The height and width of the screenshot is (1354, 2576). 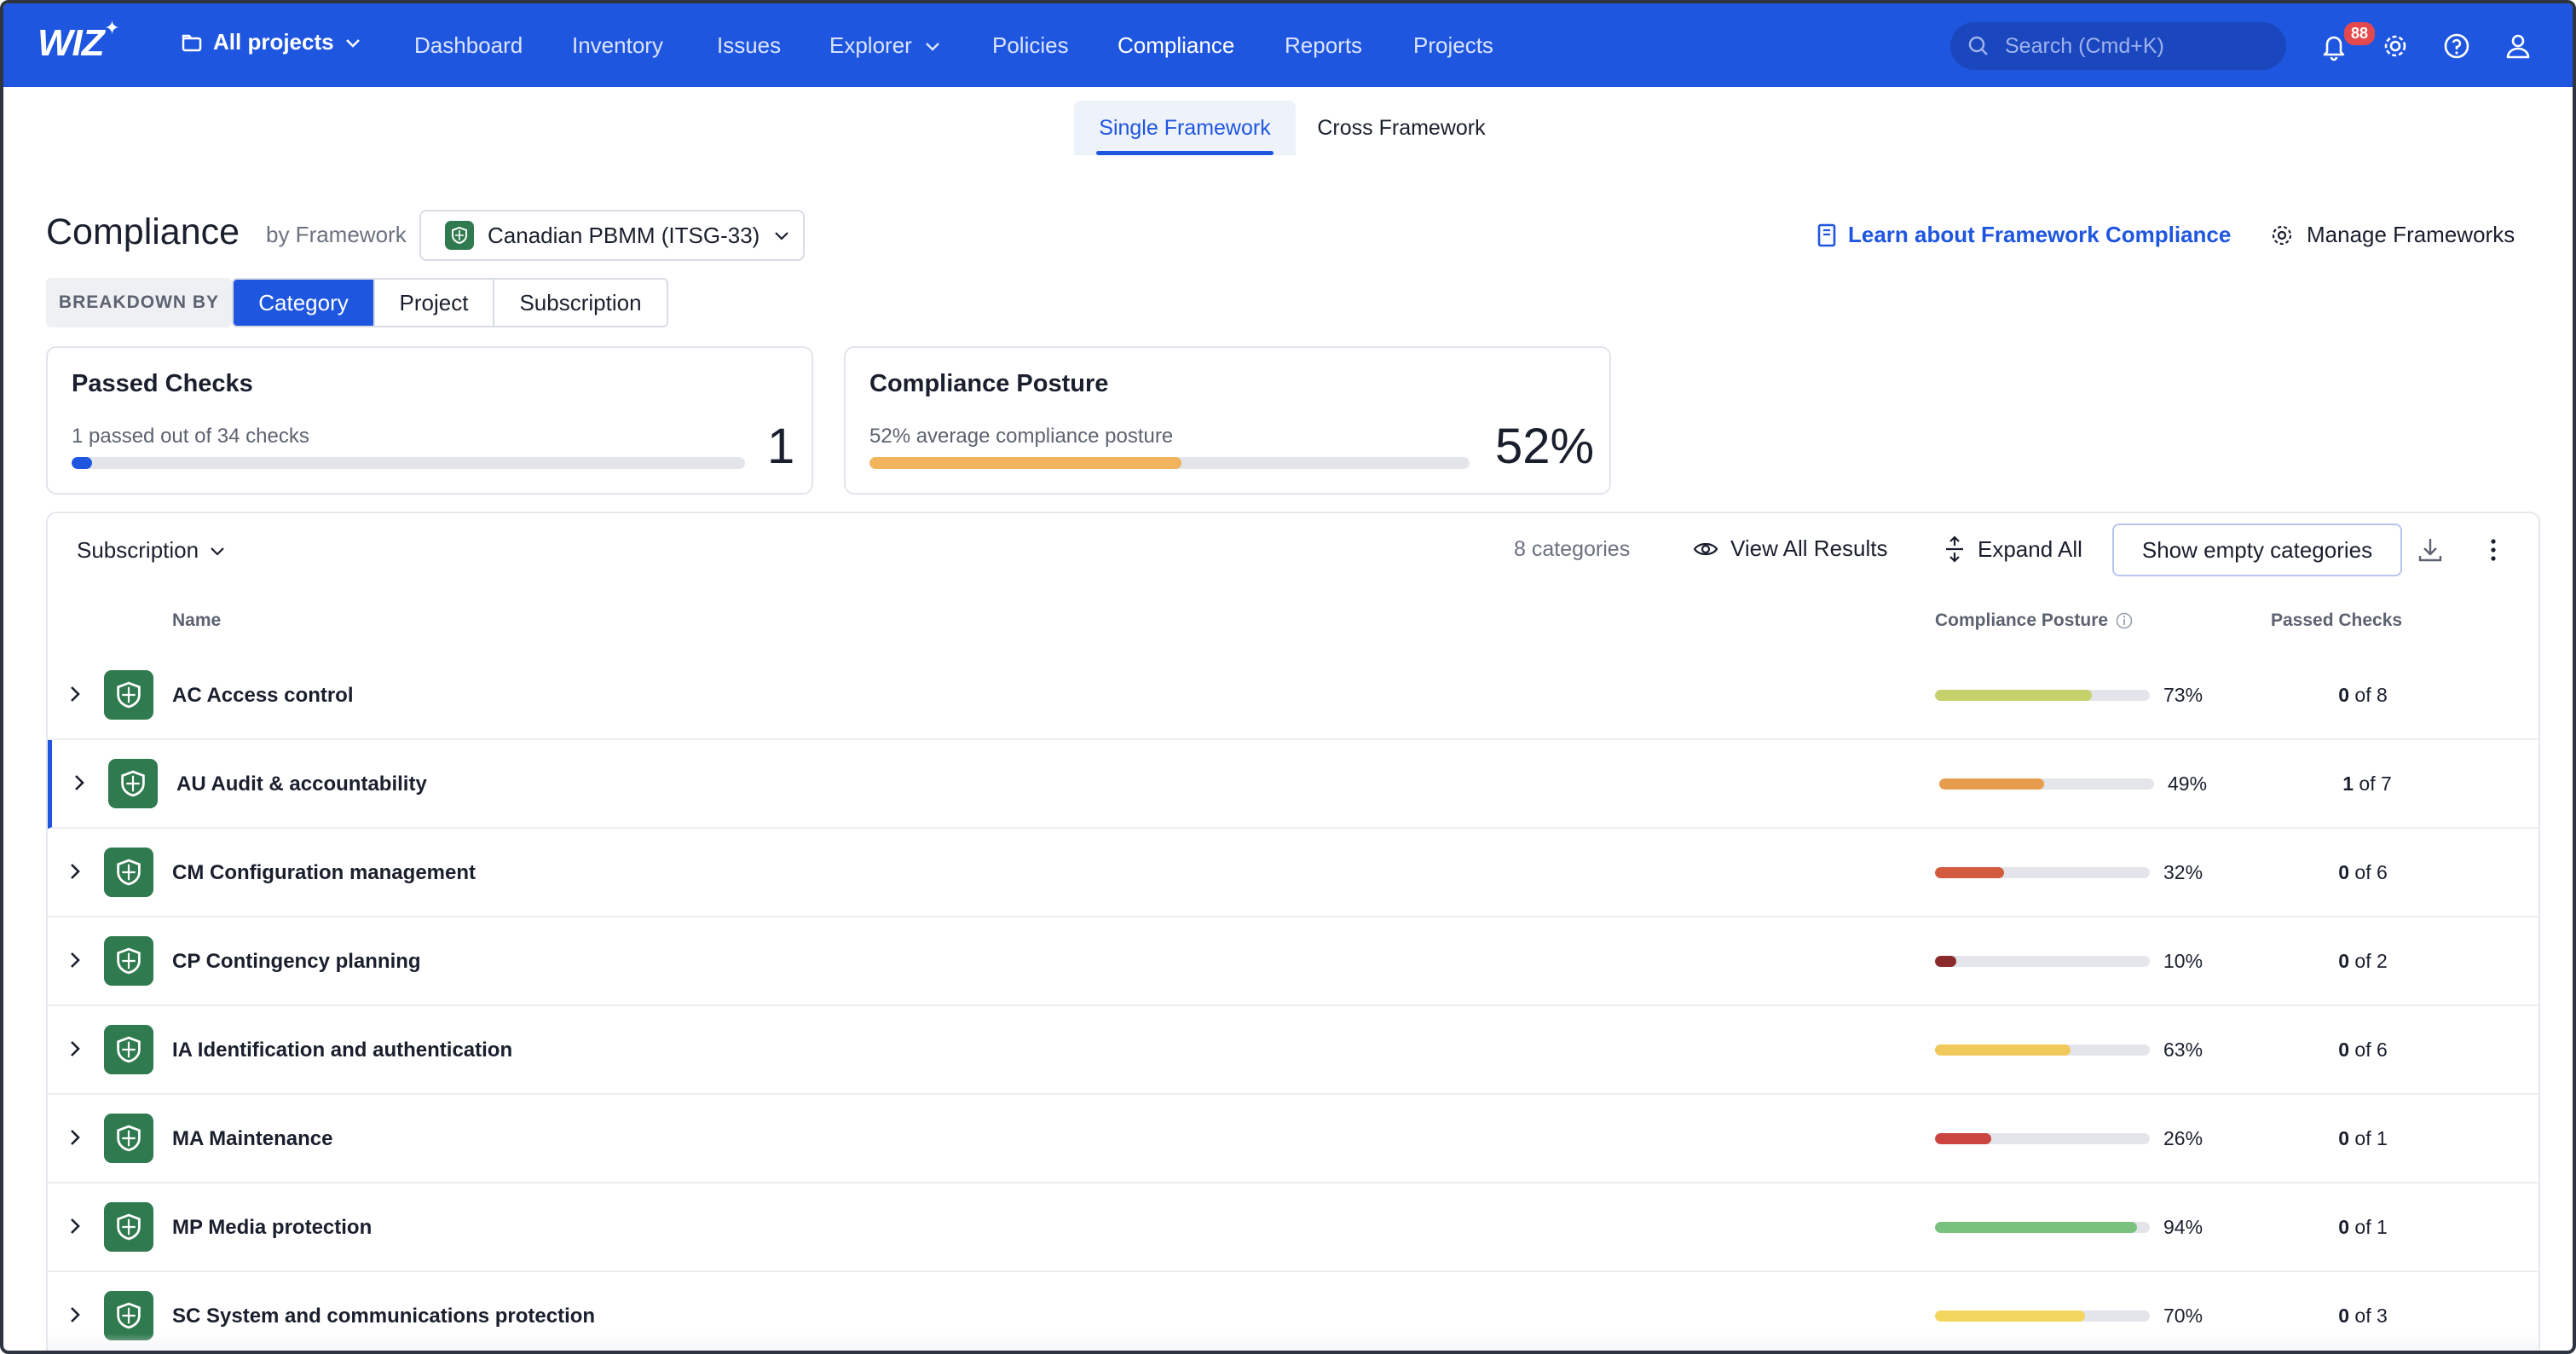 I want to click on total-count: of 7, so click(x=2375, y=784).